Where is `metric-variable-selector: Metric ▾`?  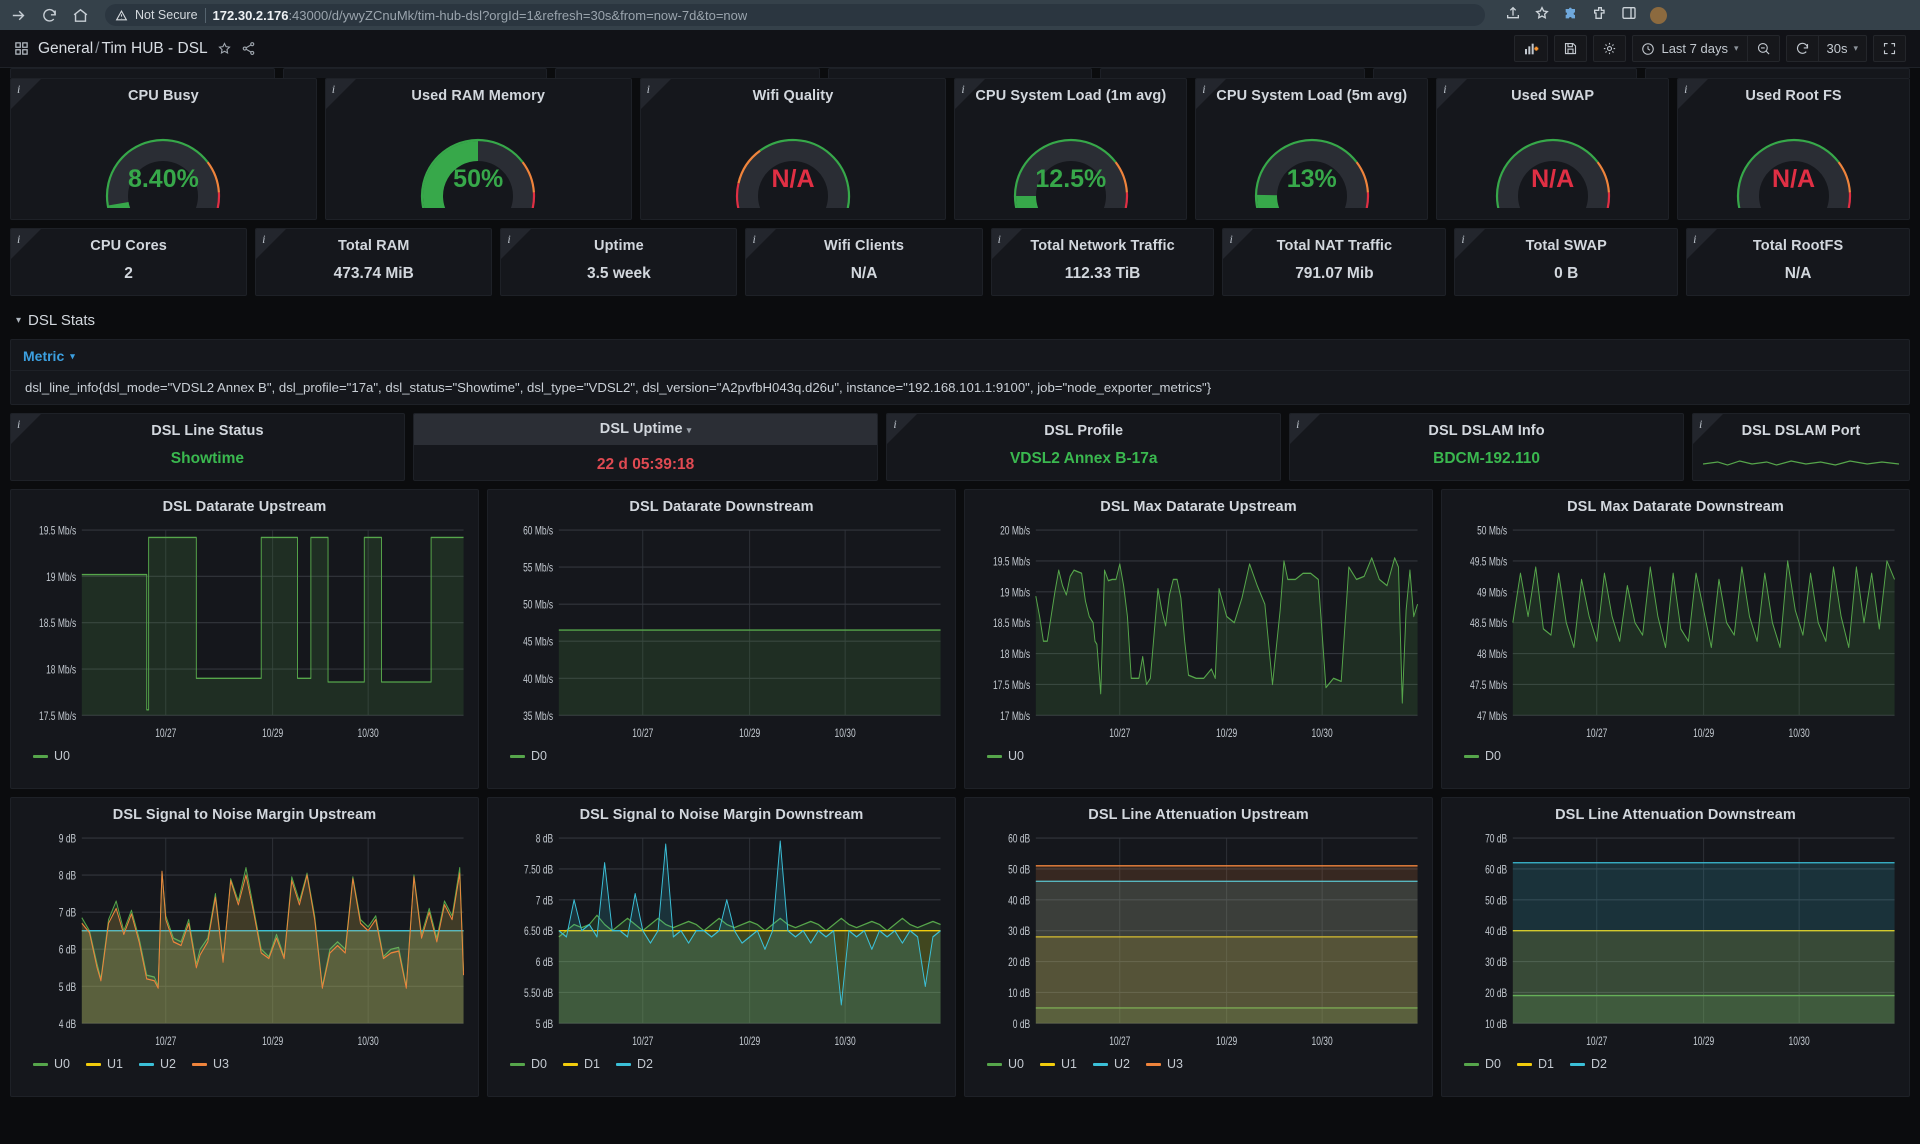
metric-variable-selector: Metric ▾ is located at coordinates (960, 355).